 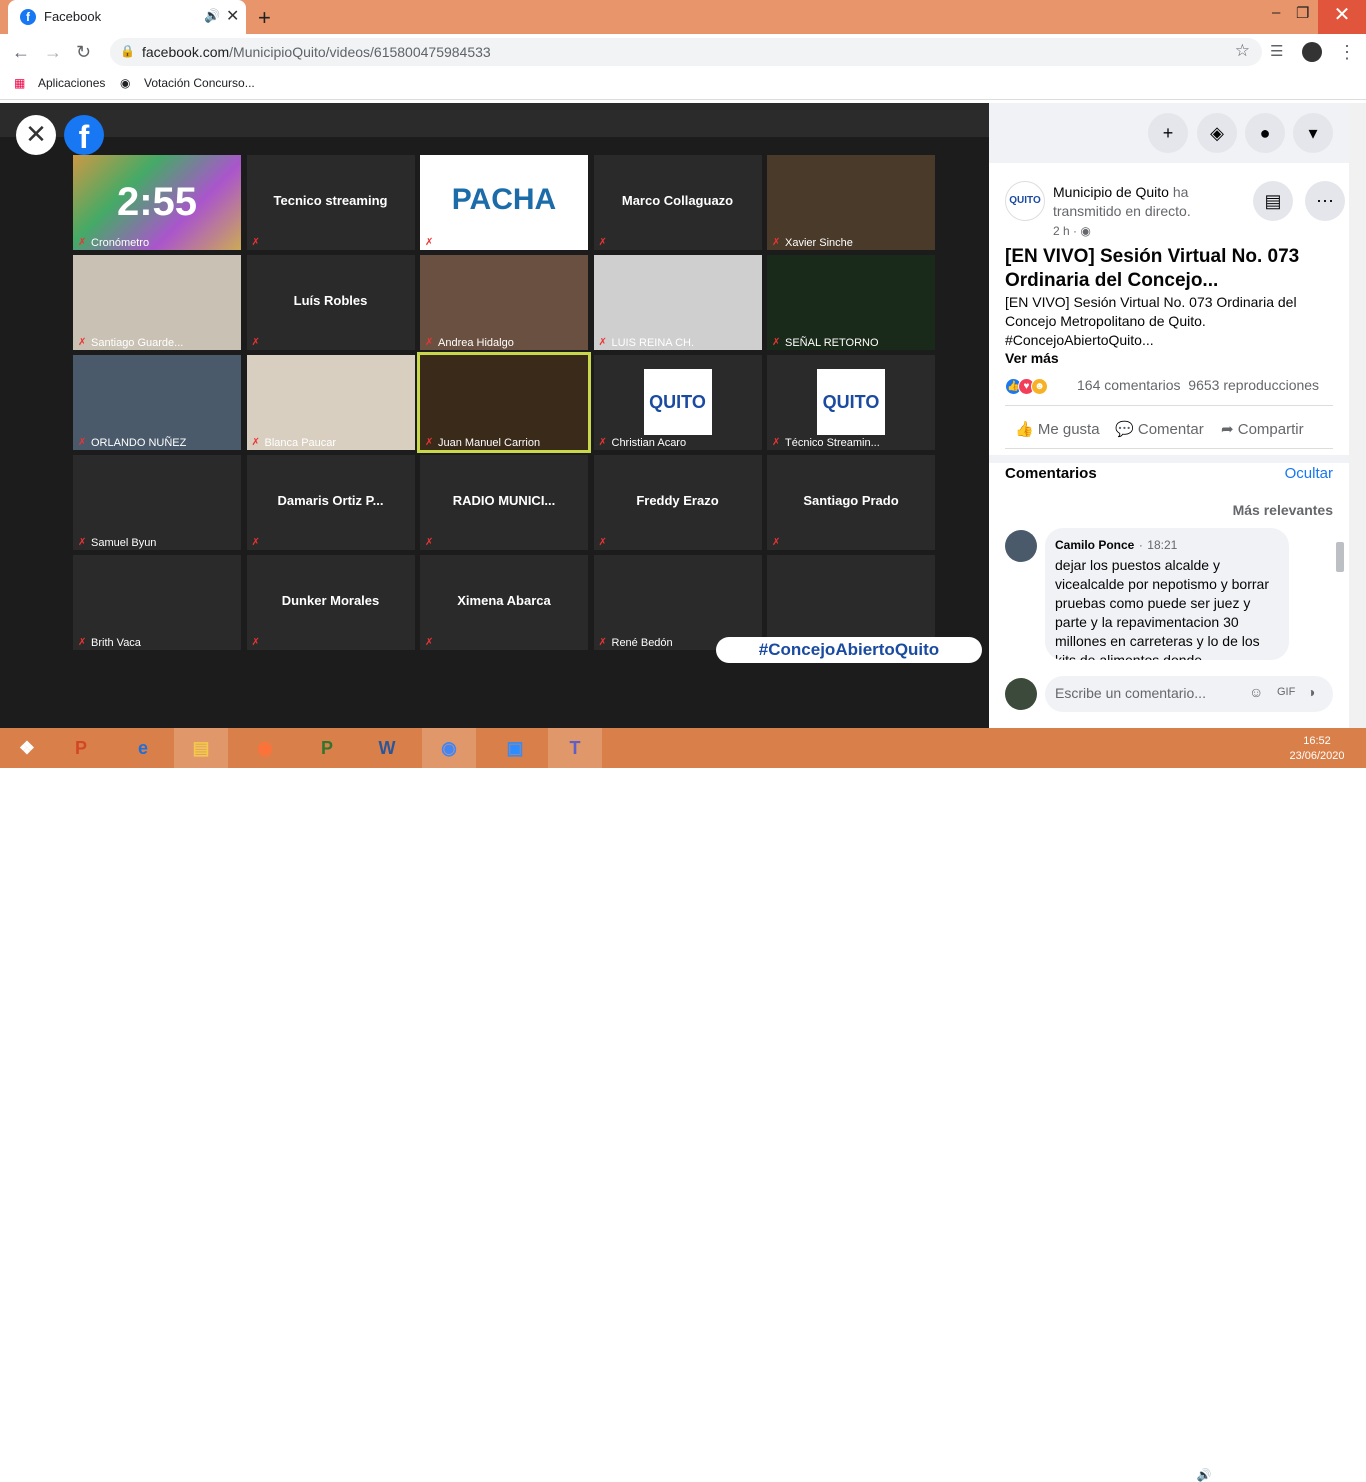 What do you see at coordinates (1347, 52) in the screenshot?
I see `menu-icon: ⋮` at bounding box center [1347, 52].